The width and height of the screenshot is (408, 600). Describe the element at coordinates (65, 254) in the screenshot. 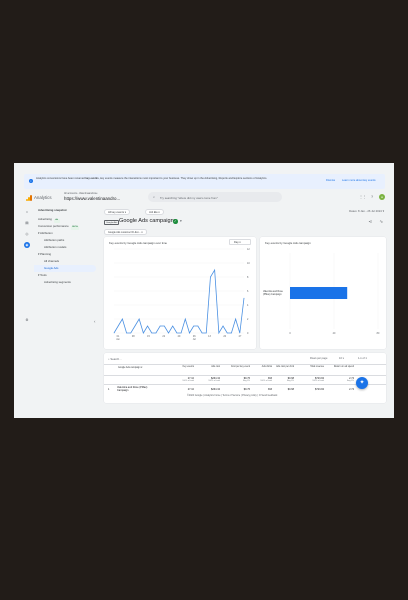

I see `sidebar-item-planning: ▾ Planning` at that location.